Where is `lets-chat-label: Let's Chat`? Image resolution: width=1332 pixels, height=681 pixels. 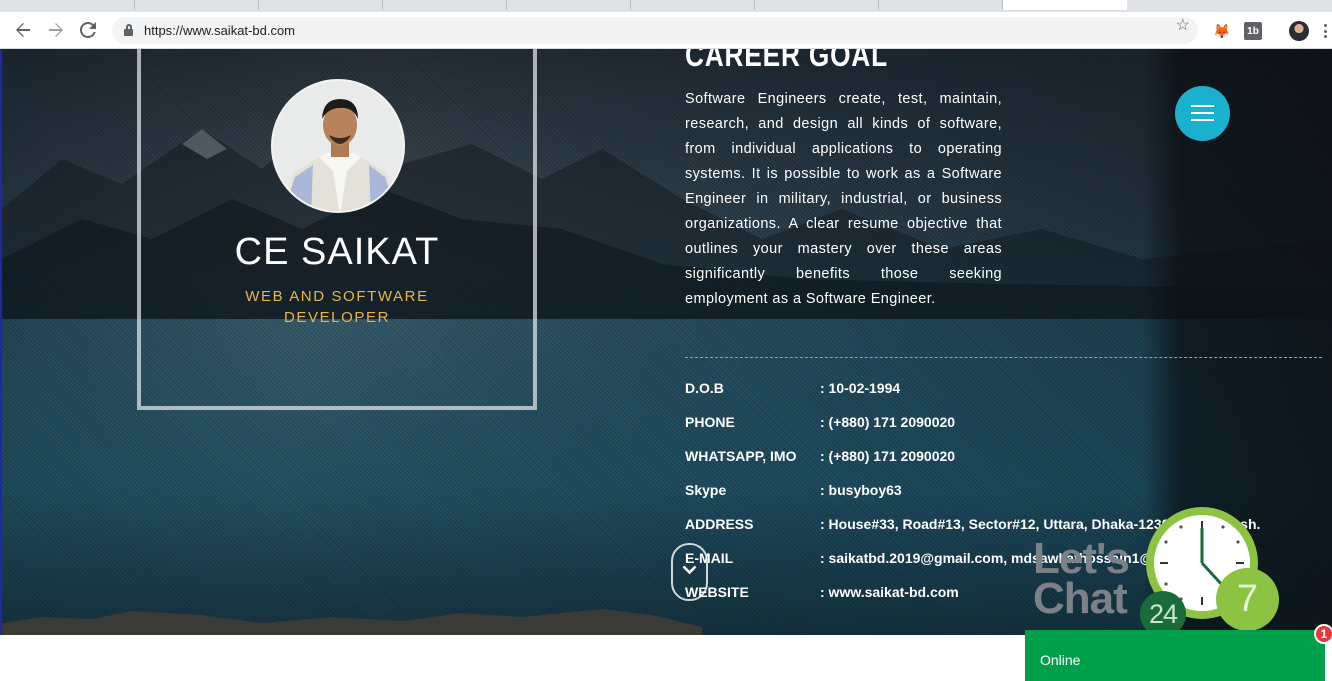
lets-chat-label: Let's Chat is located at coordinates (1081, 578).